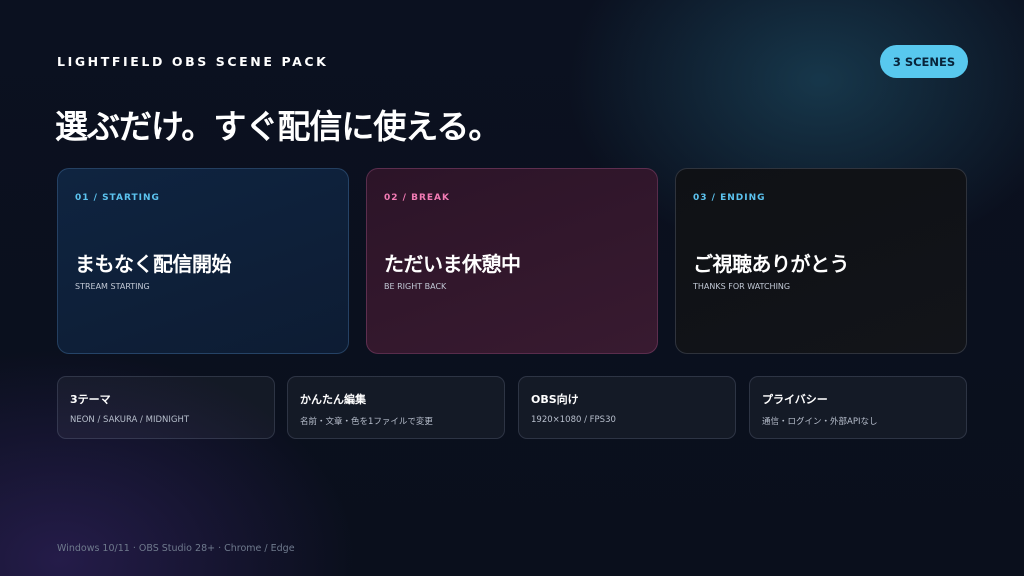  What do you see at coordinates (729, 198) in the screenshot?
I see `scene-tag: 03 / ENDING` at bounding box center [729, 198].